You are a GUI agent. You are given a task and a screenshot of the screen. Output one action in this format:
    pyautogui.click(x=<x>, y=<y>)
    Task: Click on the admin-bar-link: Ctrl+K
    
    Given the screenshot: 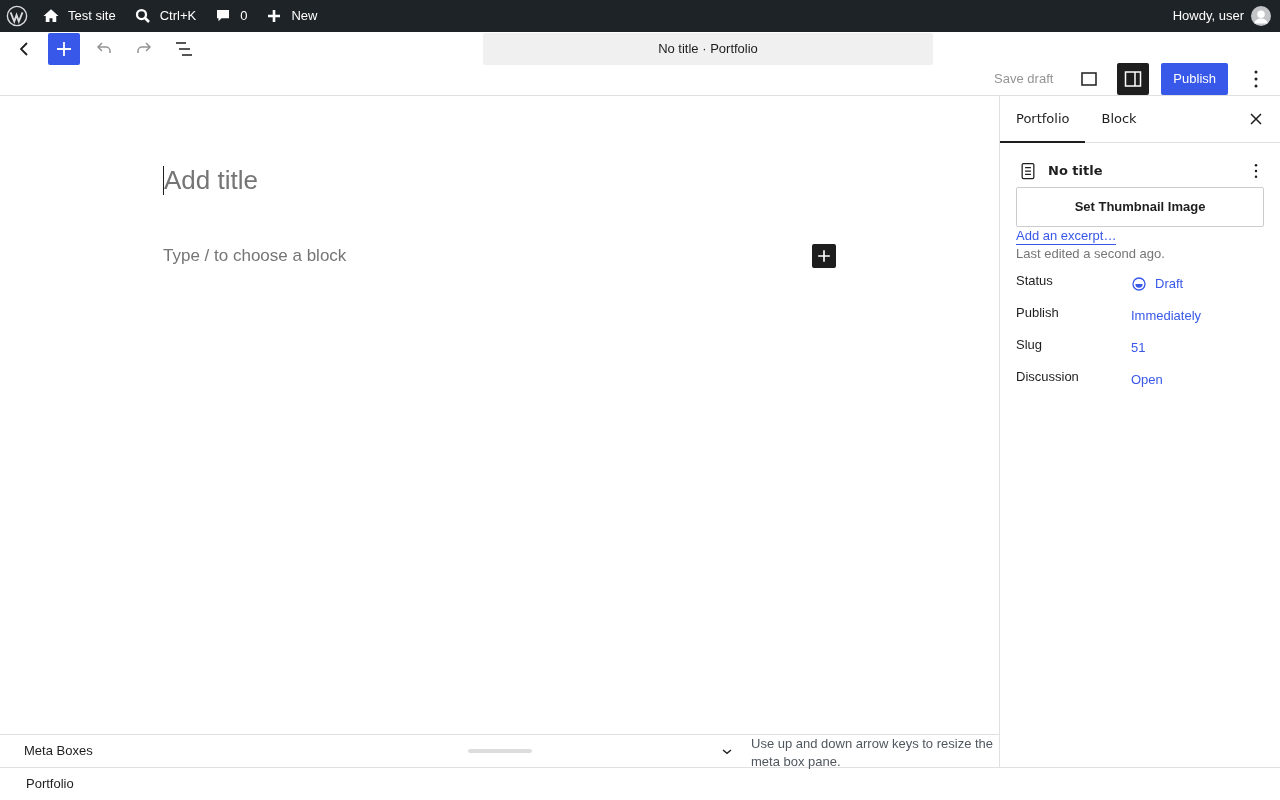 What is the action you would take?
    pyautogui.click(x=165, y=16)
    